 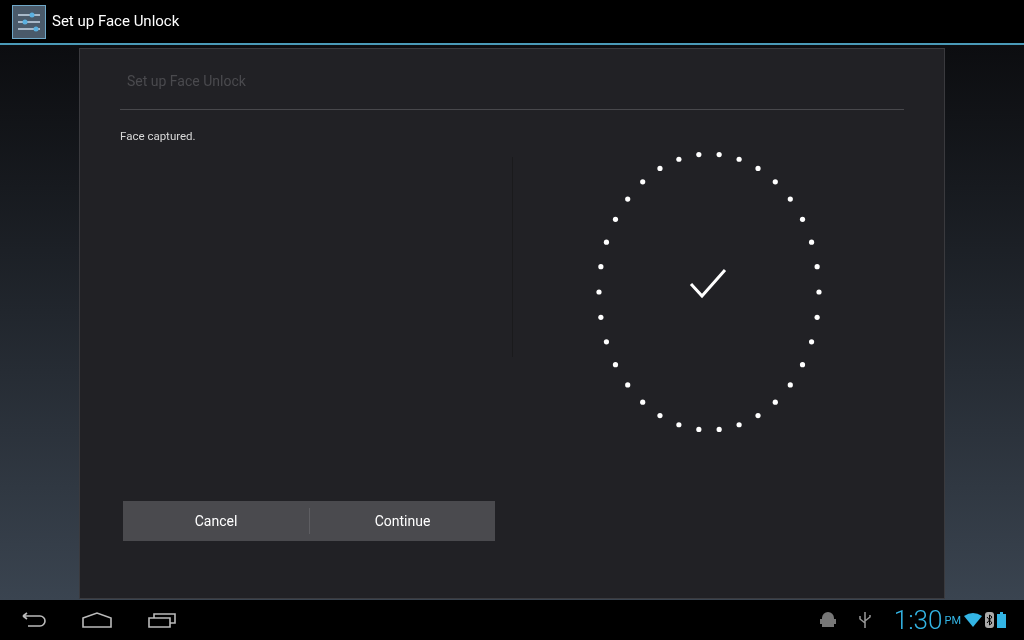 I want to click on dialog-button: Continue, so click(x=402, y=521).